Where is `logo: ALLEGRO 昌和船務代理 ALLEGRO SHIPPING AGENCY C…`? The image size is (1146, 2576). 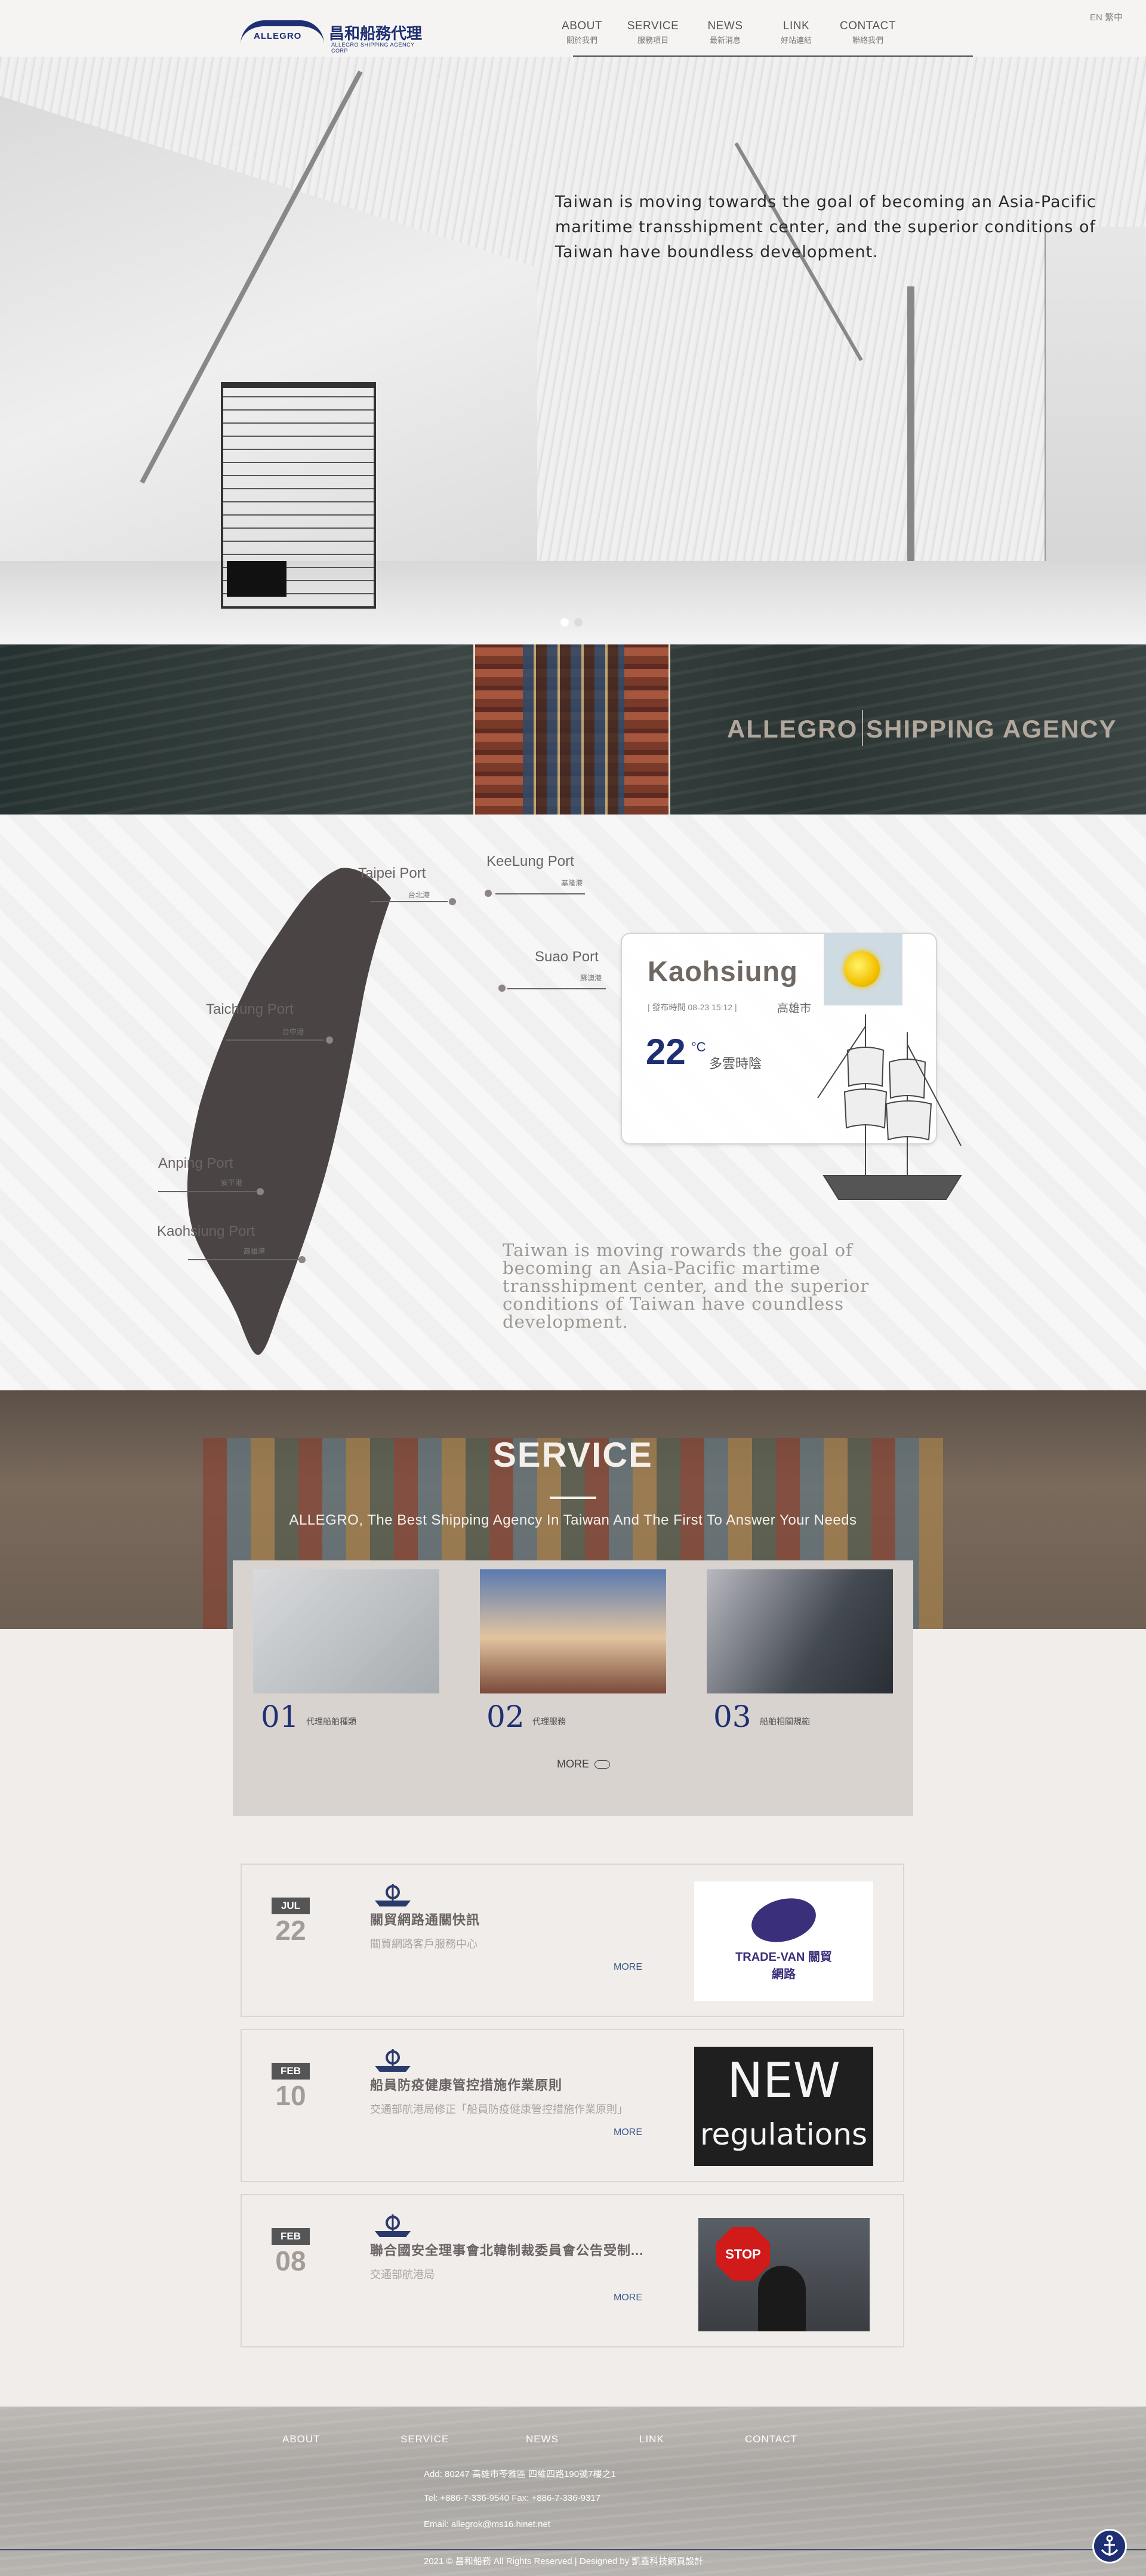 logo: ALLEGRO 昌和船務代理 ALLEGRO SHIPPING AGENCY C… is located at coordinates (334, 36).